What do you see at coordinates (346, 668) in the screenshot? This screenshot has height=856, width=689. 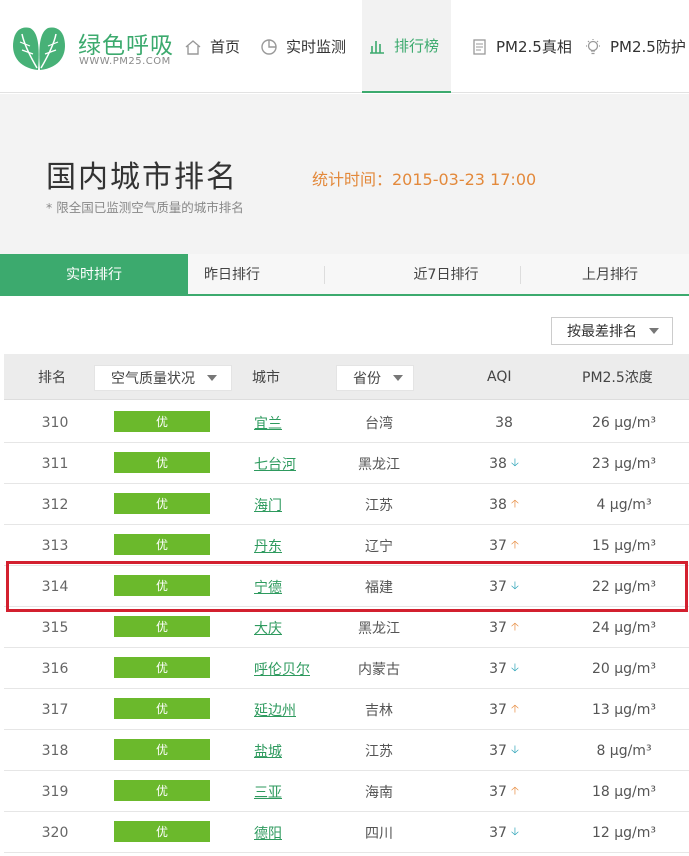 I see `table-row: 316 优 呼伦贝尔 内蒙古 37 🡣 20 μg/m³` at bounding box center [346, 668].